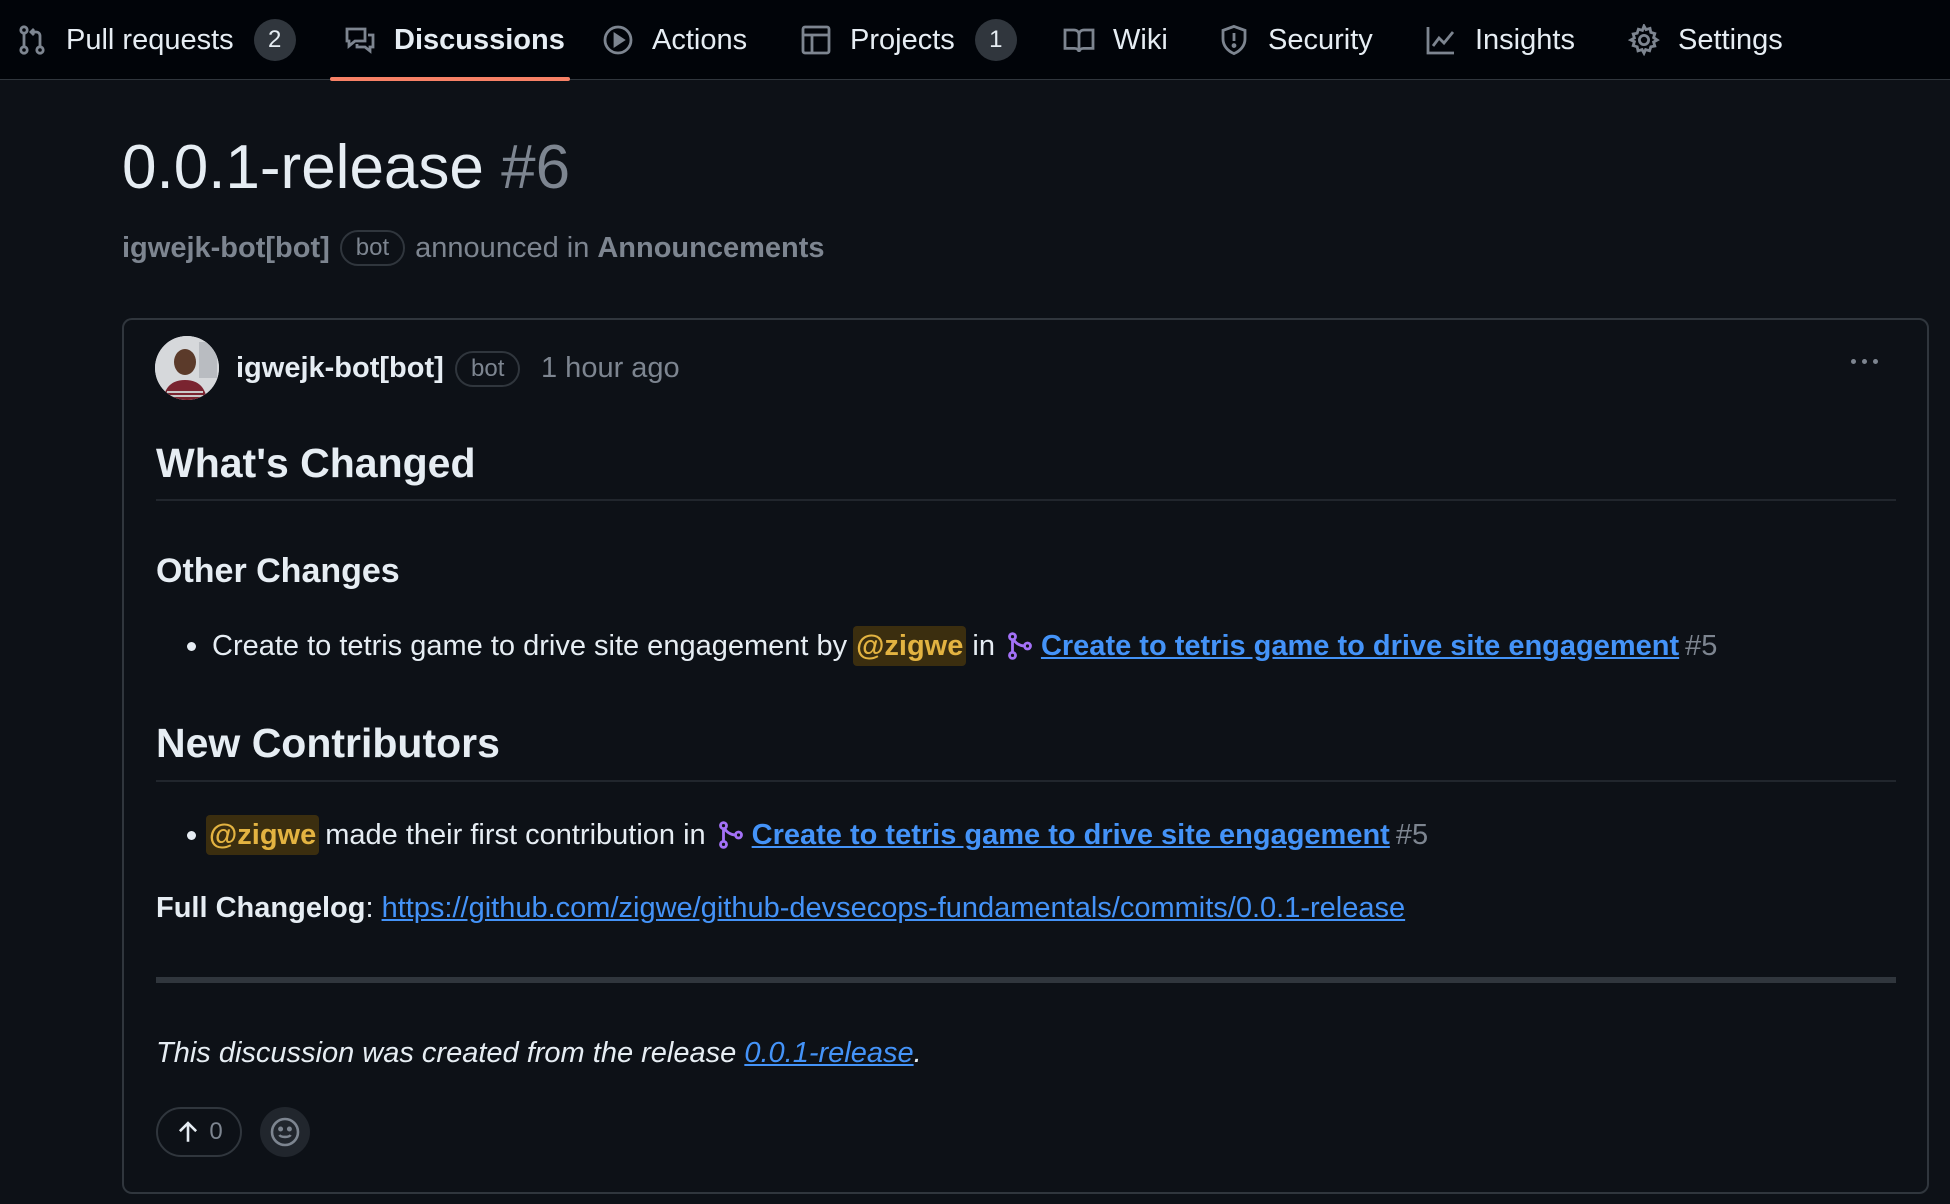  What do you see at coordinates (360, 40) in the screenshot?
I see `comment-discussion-icon` at bounding box center [360, 40].